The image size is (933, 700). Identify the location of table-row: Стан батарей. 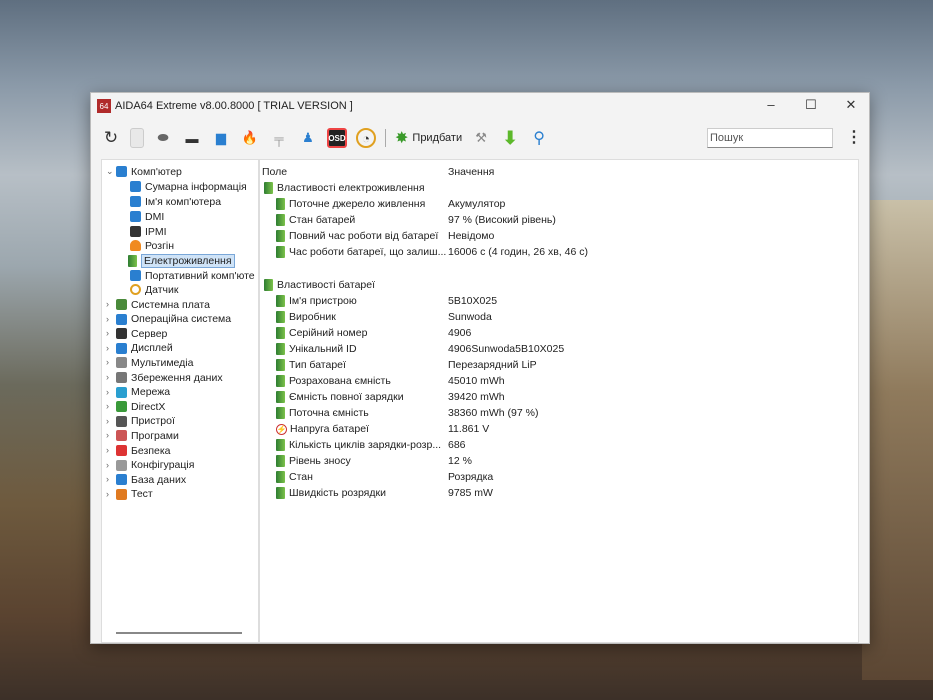
(315, 220).